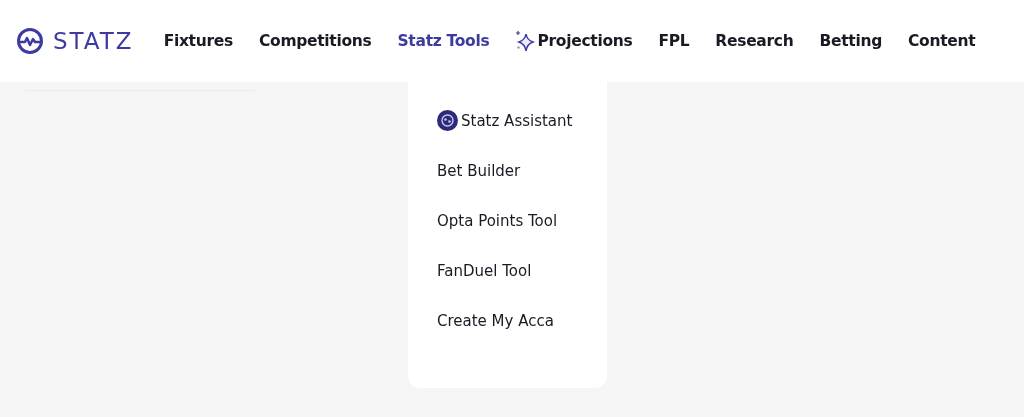  What do you see at coordinates (522, 220) in the screenshot?
I see `menu-item: Opta Points Tool` at bounding box center [522, 220].